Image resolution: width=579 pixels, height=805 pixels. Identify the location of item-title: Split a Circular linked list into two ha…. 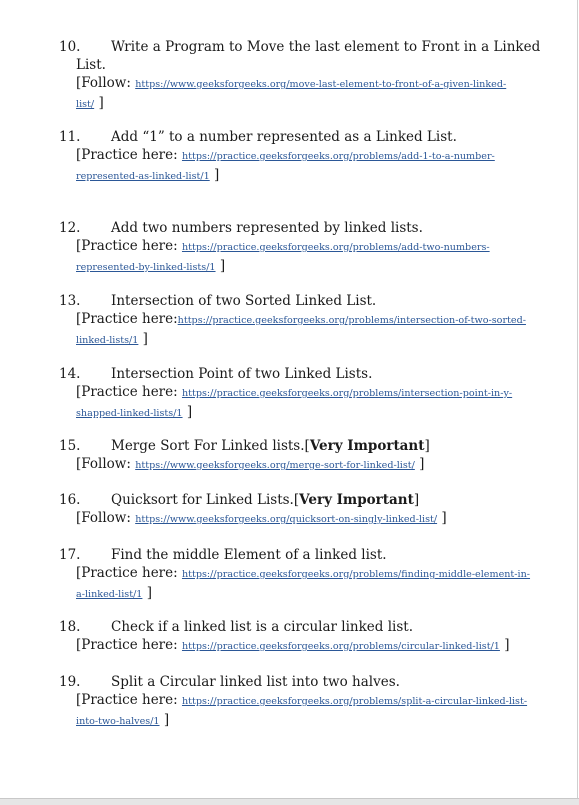
(255, 682).